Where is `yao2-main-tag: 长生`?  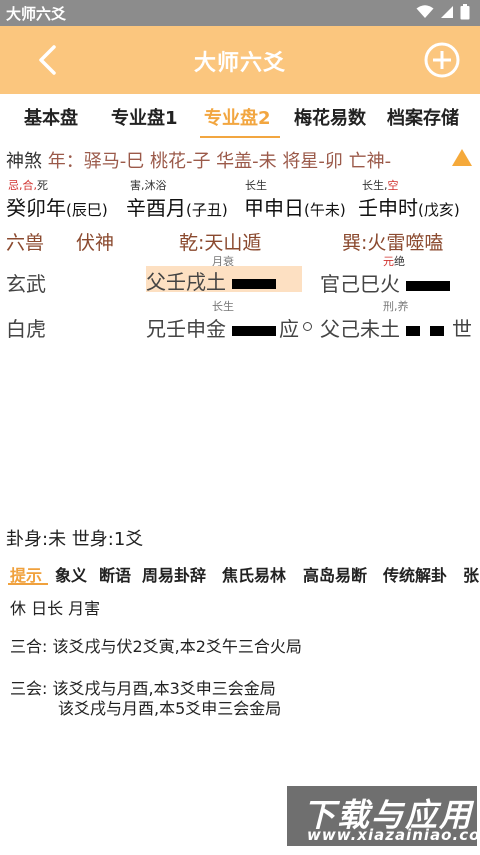
yao2-main-tag: 长生 is located at coordinates (223, 306).